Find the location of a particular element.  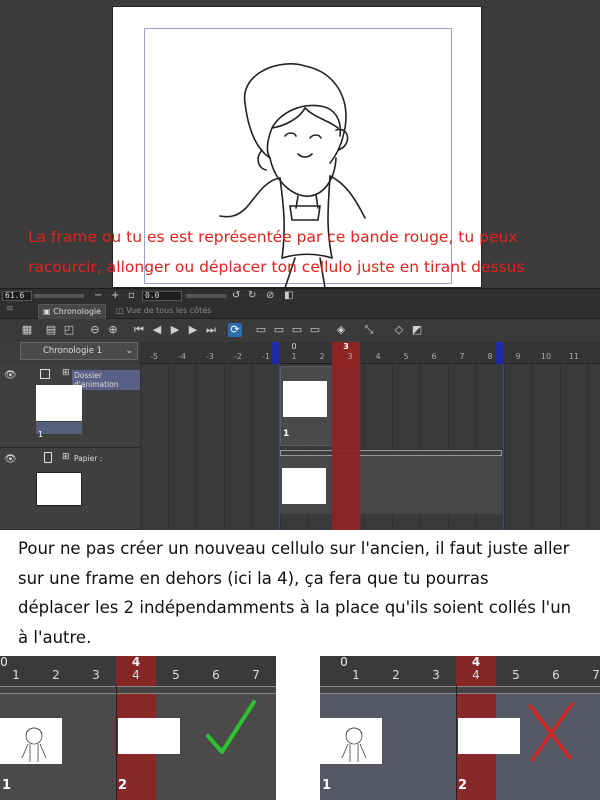

flip-icon: ◧ is located at coordinates (288, 296).